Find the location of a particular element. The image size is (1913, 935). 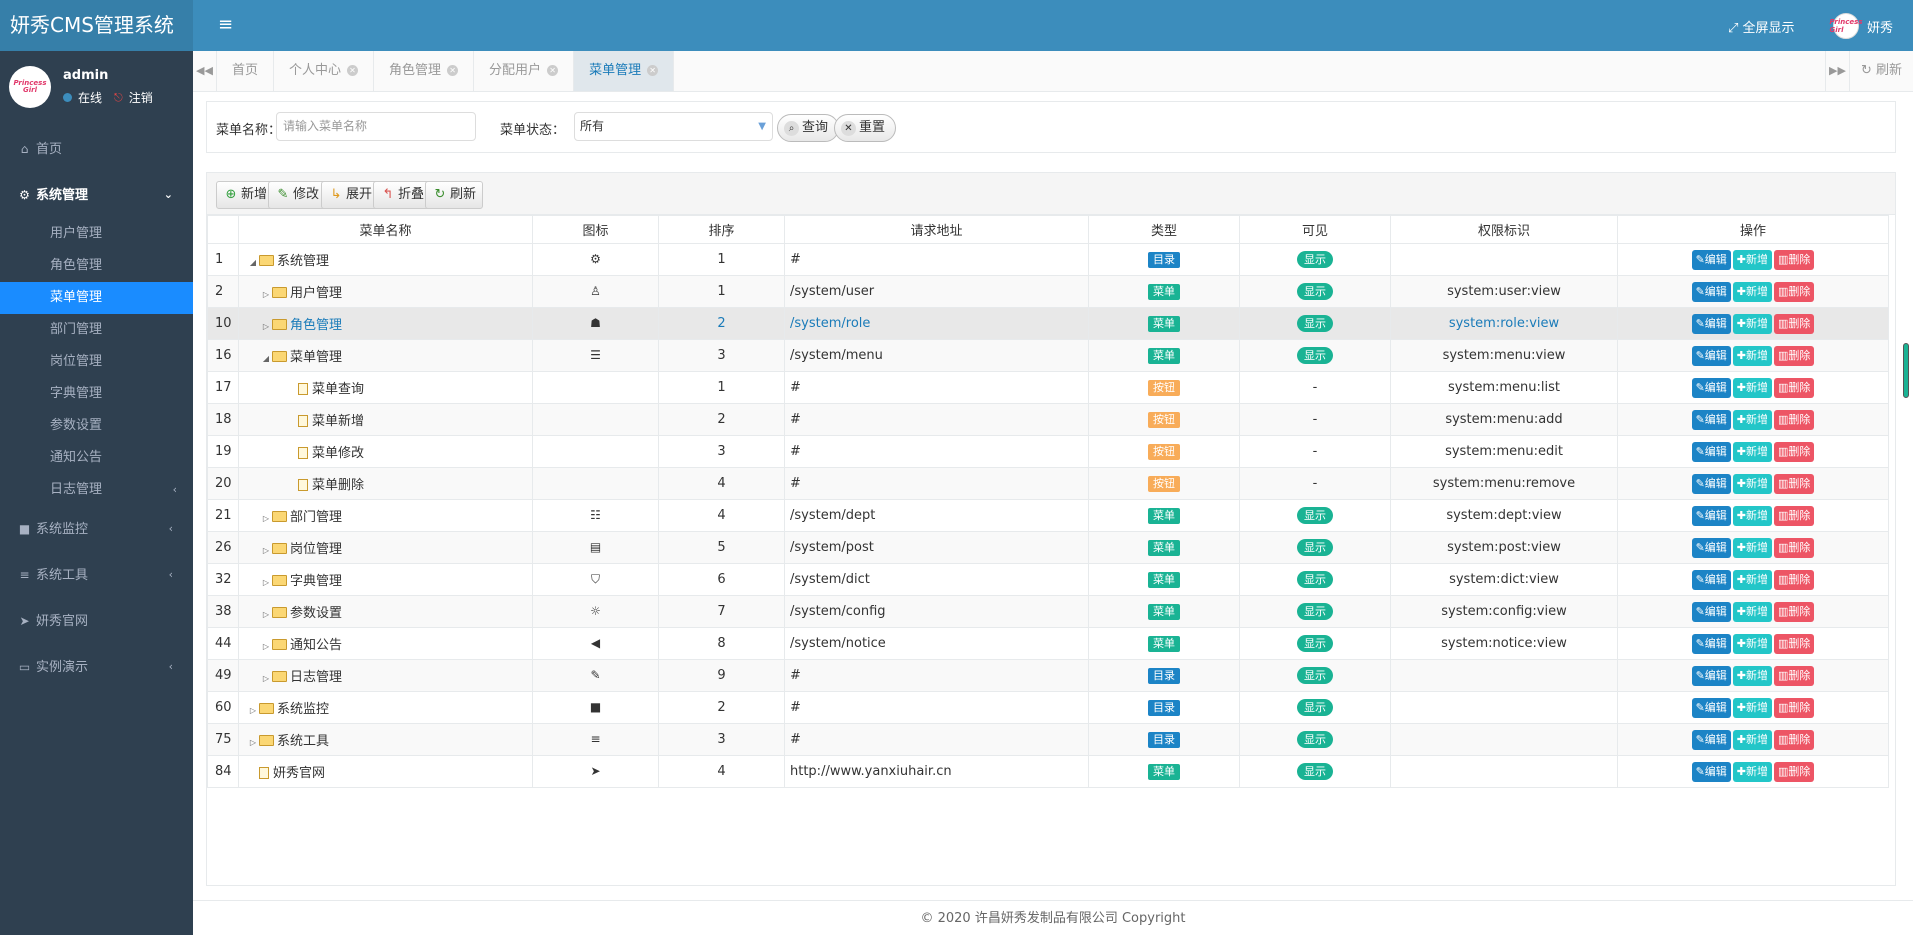

scrollbar-thumb is located at coordinates (1906, 370).